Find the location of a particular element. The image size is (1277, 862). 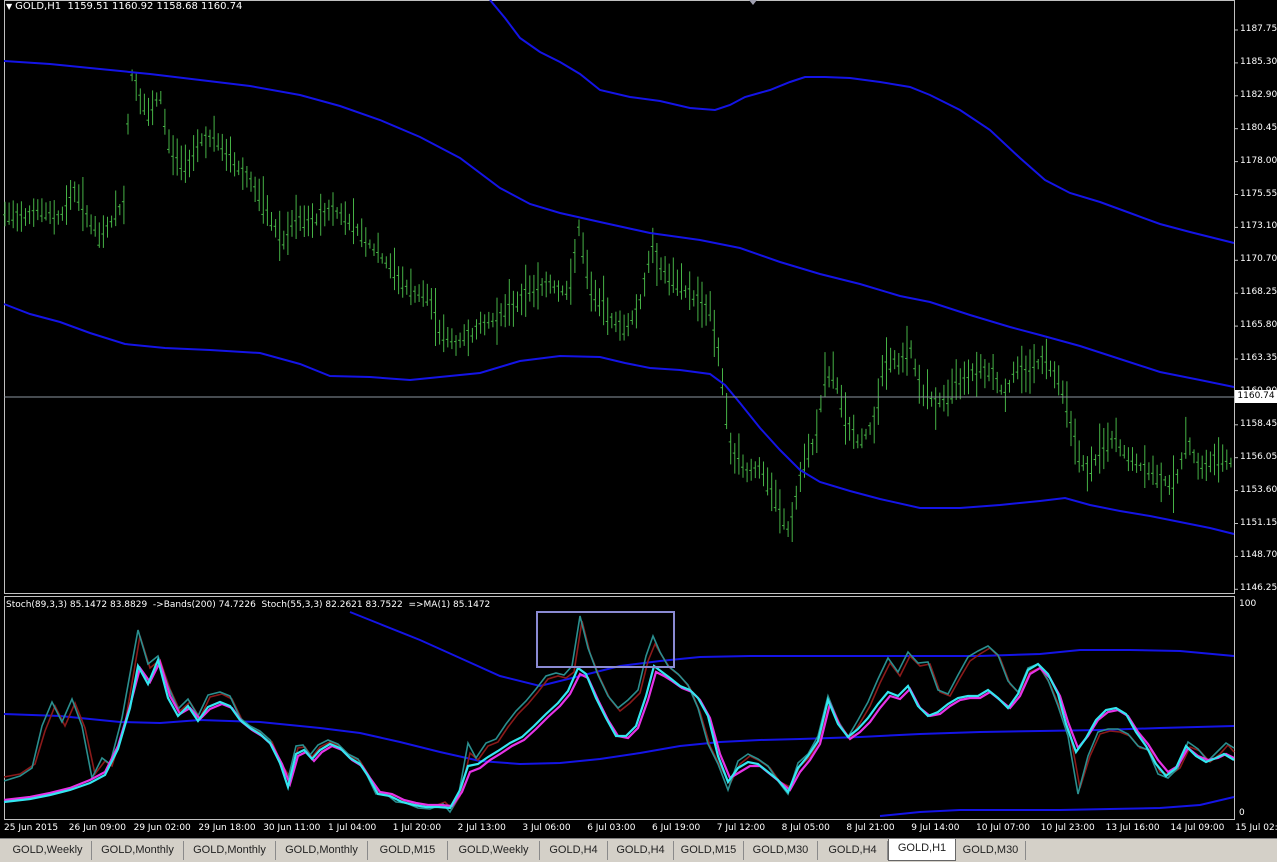

stoch-band-upper is located at coordinates (792, 649).